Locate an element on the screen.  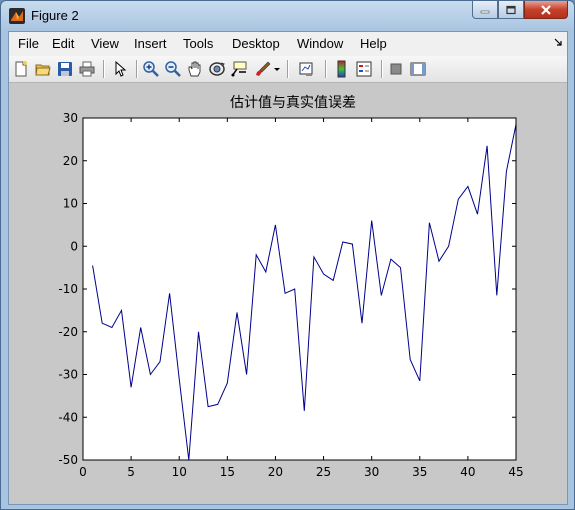
y-tick-label: -40 is located at coordinates (68, 417).